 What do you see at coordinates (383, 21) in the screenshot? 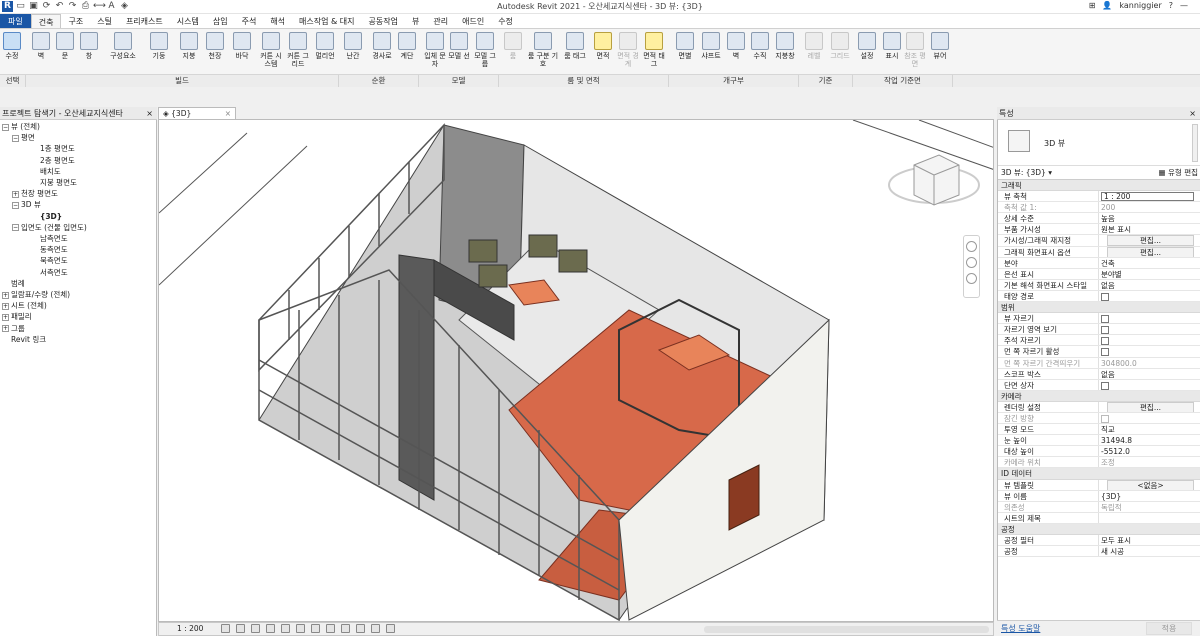
I see `tab-collaborate: 공동작업` at bounding box center [383, 21].